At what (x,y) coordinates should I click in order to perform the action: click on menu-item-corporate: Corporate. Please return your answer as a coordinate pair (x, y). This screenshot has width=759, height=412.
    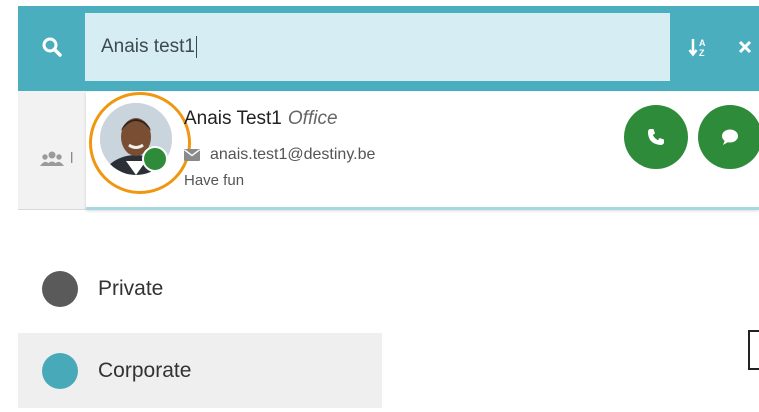
    Looking at the image, I should click on (200, 370).